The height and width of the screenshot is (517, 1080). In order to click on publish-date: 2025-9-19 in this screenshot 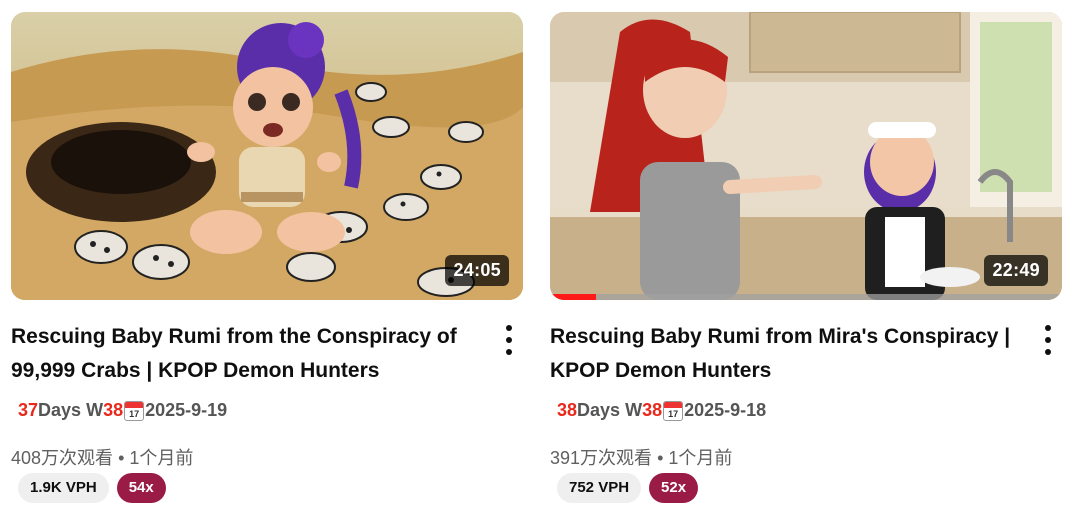, I will do `click(186, 410)`.